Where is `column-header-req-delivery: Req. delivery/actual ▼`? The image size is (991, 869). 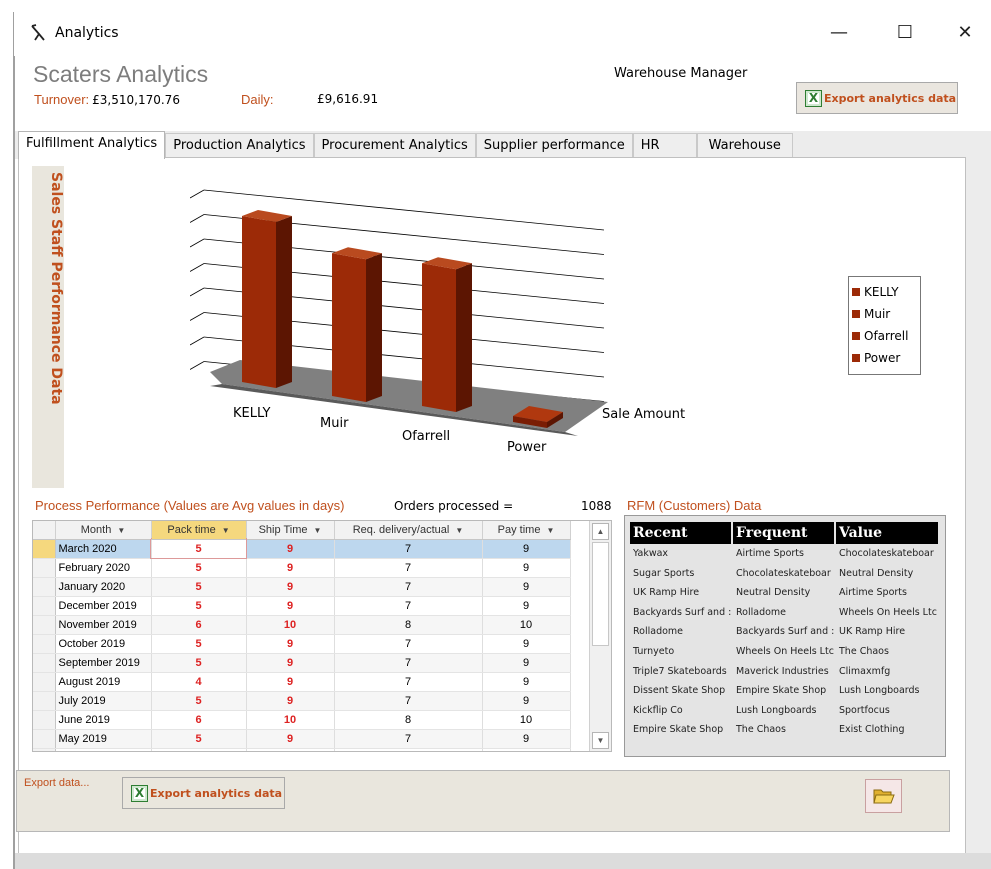 column-header-req-delivery: Req. delivery/actual ▼ is located at coordinates (408, 530).